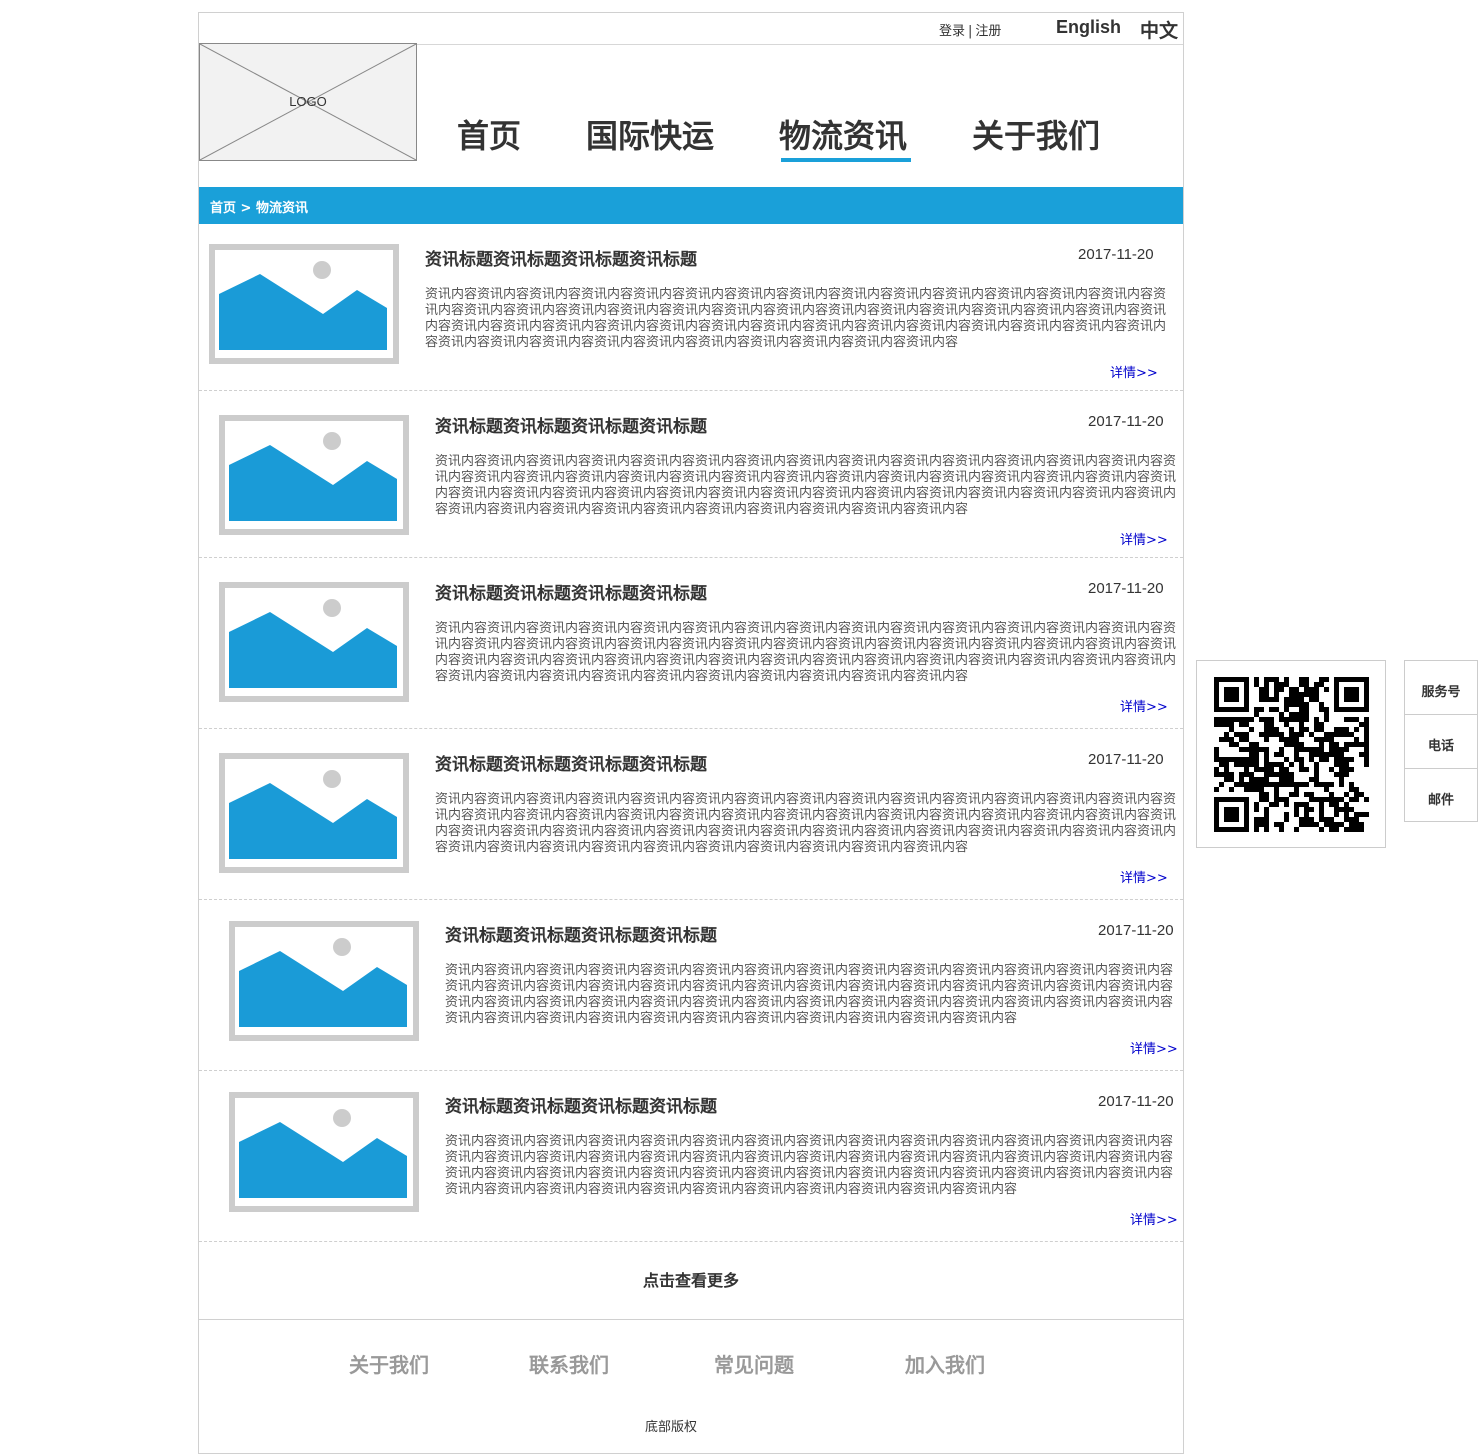  Describe the element at coordinates (843, 134) in the screenshot. I see `nav-logistics-news: 物流资讯` at that location.